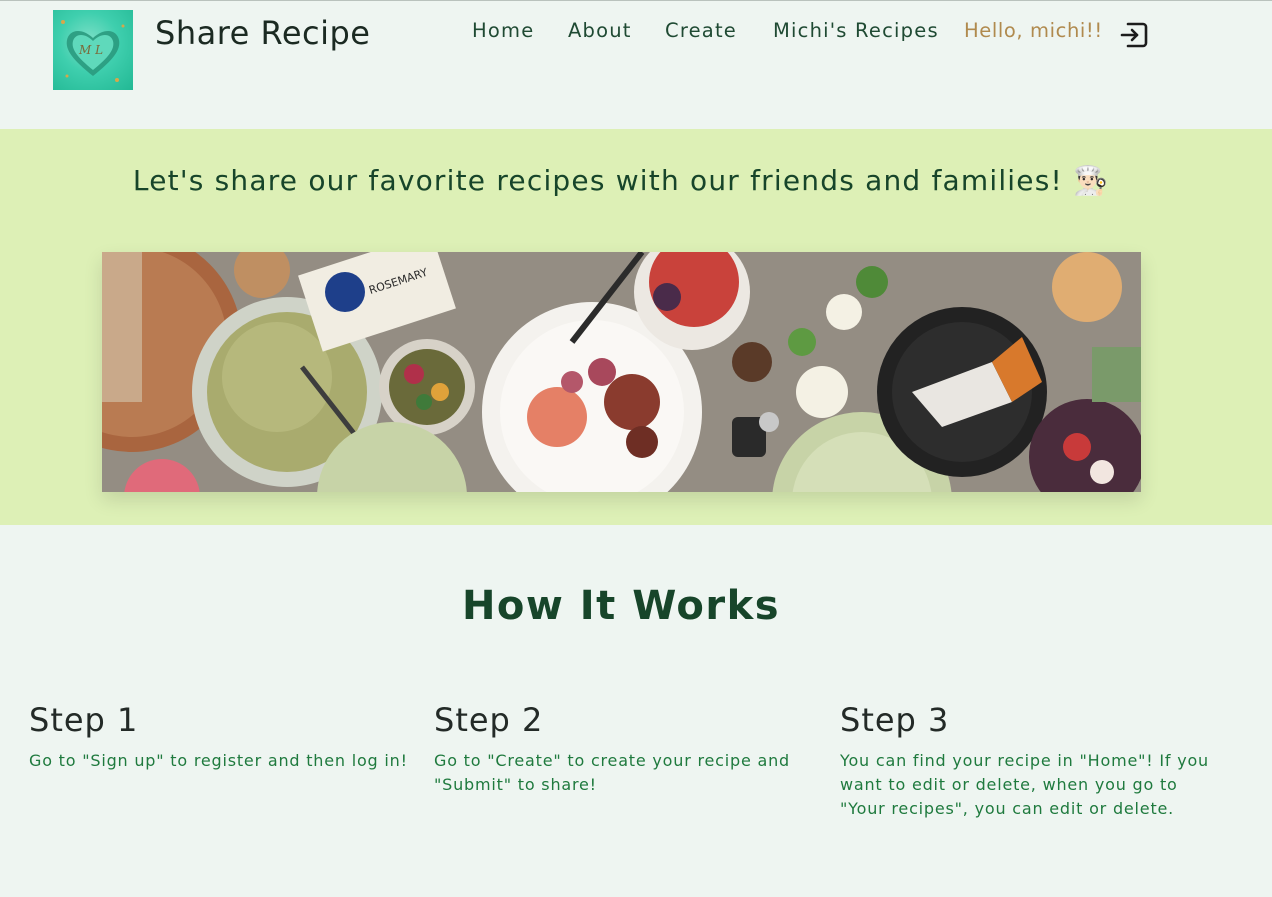 This screenshot has height=897, width=1272. What do you see at coordinates (1033, 30) in the screenshot?
I see `user-greeting: Hello, michi!!` at bounding box center [1033, 30].